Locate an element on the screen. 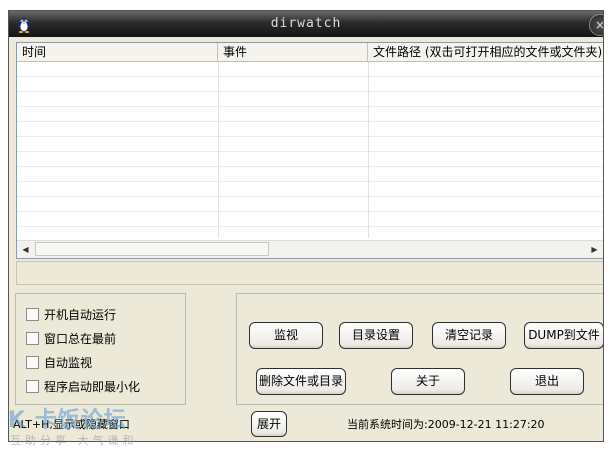  auto-start-checkbox: 开机自动运行 is located at coordinates (71, 315).